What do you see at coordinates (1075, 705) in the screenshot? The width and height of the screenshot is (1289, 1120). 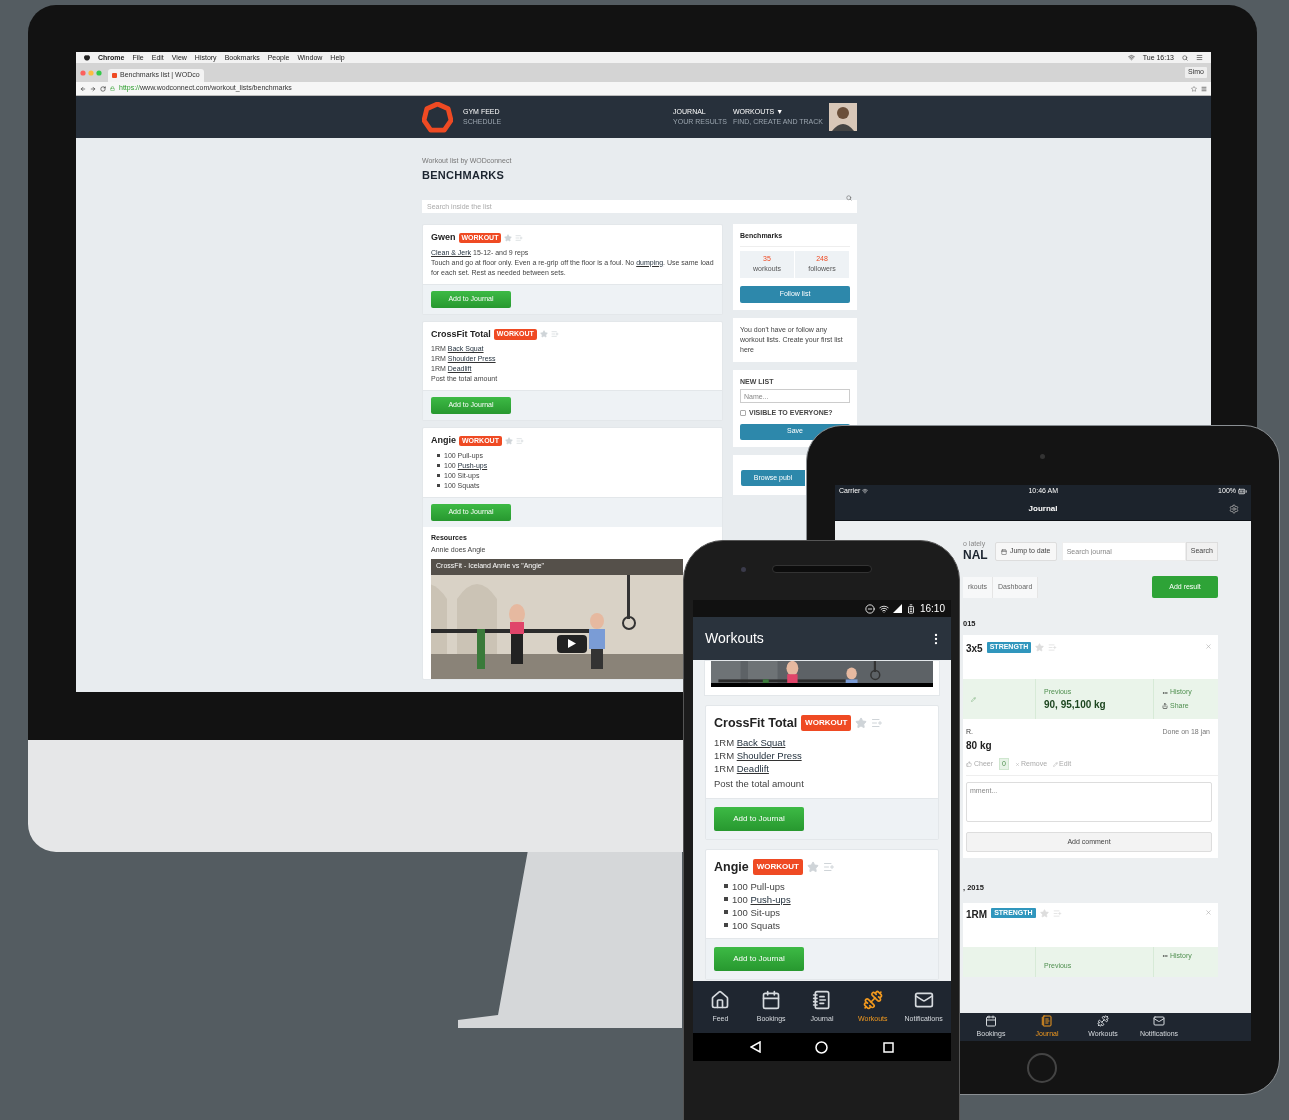 I see `previous-result: 90, 95,100 kg` at bounding box center [1075, 705].